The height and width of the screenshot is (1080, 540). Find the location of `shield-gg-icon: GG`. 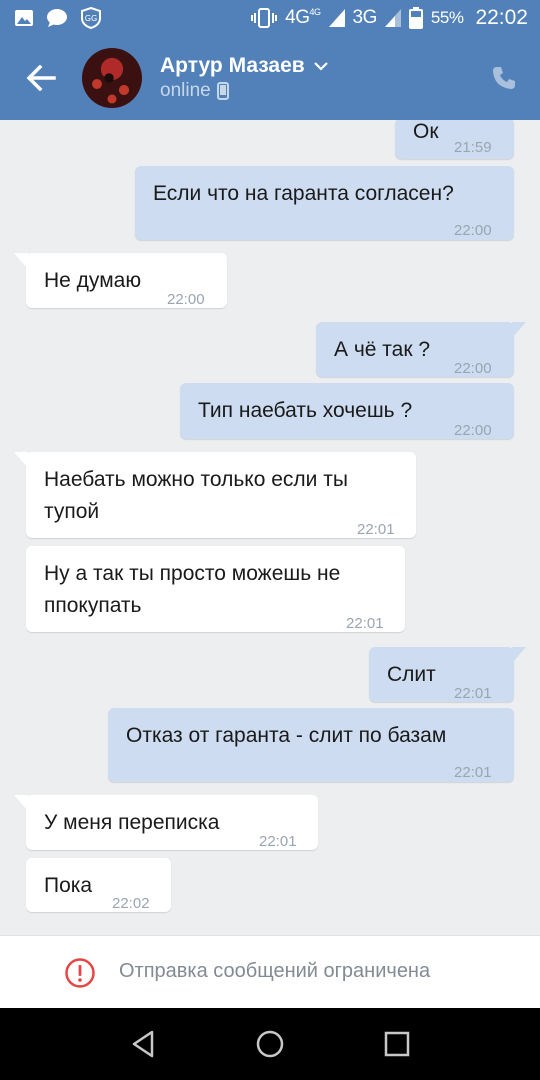

shield-gg-icon: GG is located at coordinates (91, 18).